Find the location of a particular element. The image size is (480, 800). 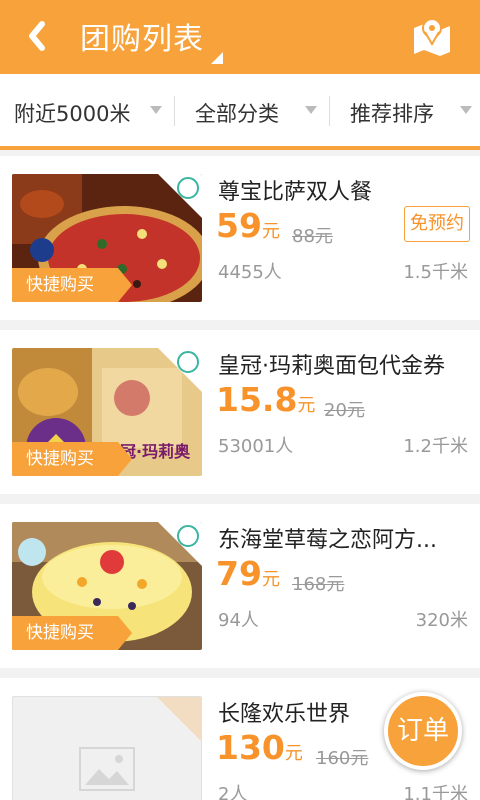

filter-bar: 附近5000米 全部分类 推荐排序 is located at coordinates (240, 112).